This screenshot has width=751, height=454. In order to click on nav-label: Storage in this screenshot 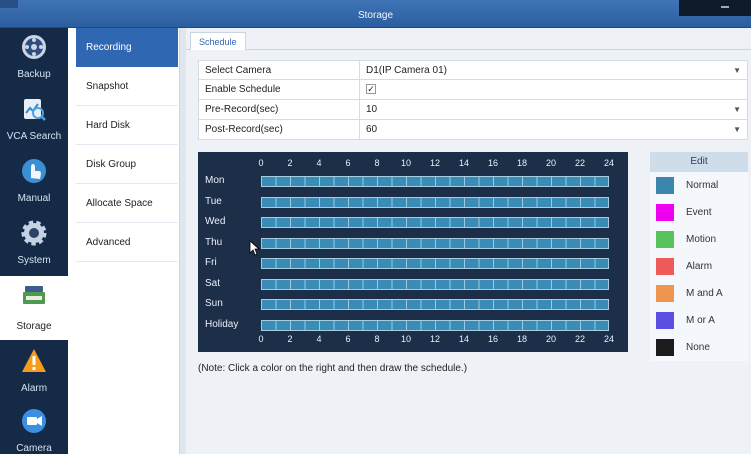, I will do `click(34, 326)`.